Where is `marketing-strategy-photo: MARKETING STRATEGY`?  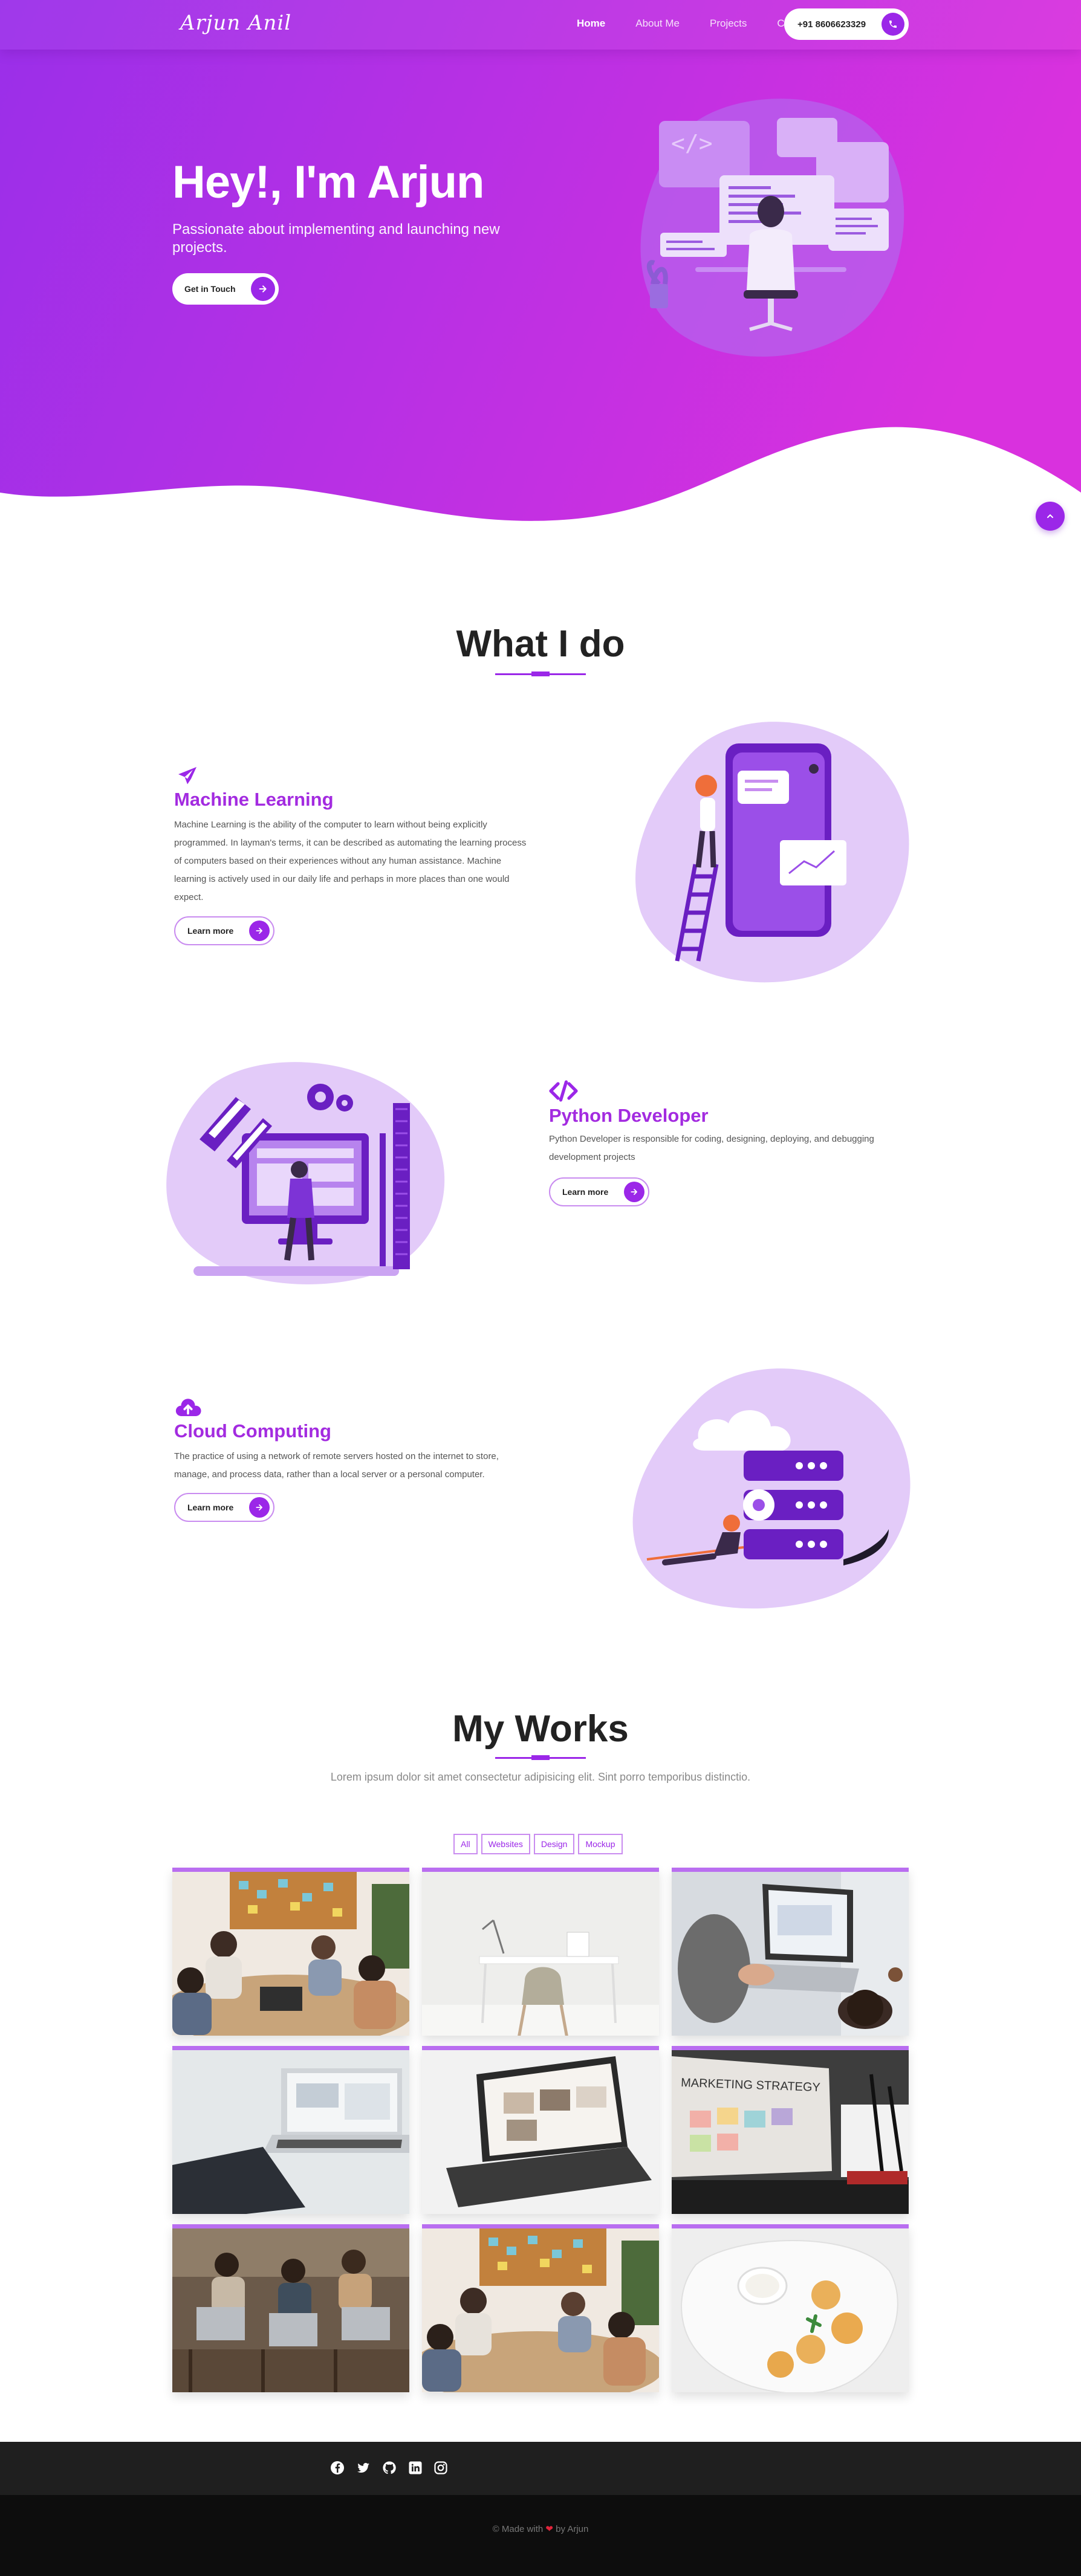
marketing-strategy-photo: MARKETING STRATEGY is located at coordinates (790, 2132).